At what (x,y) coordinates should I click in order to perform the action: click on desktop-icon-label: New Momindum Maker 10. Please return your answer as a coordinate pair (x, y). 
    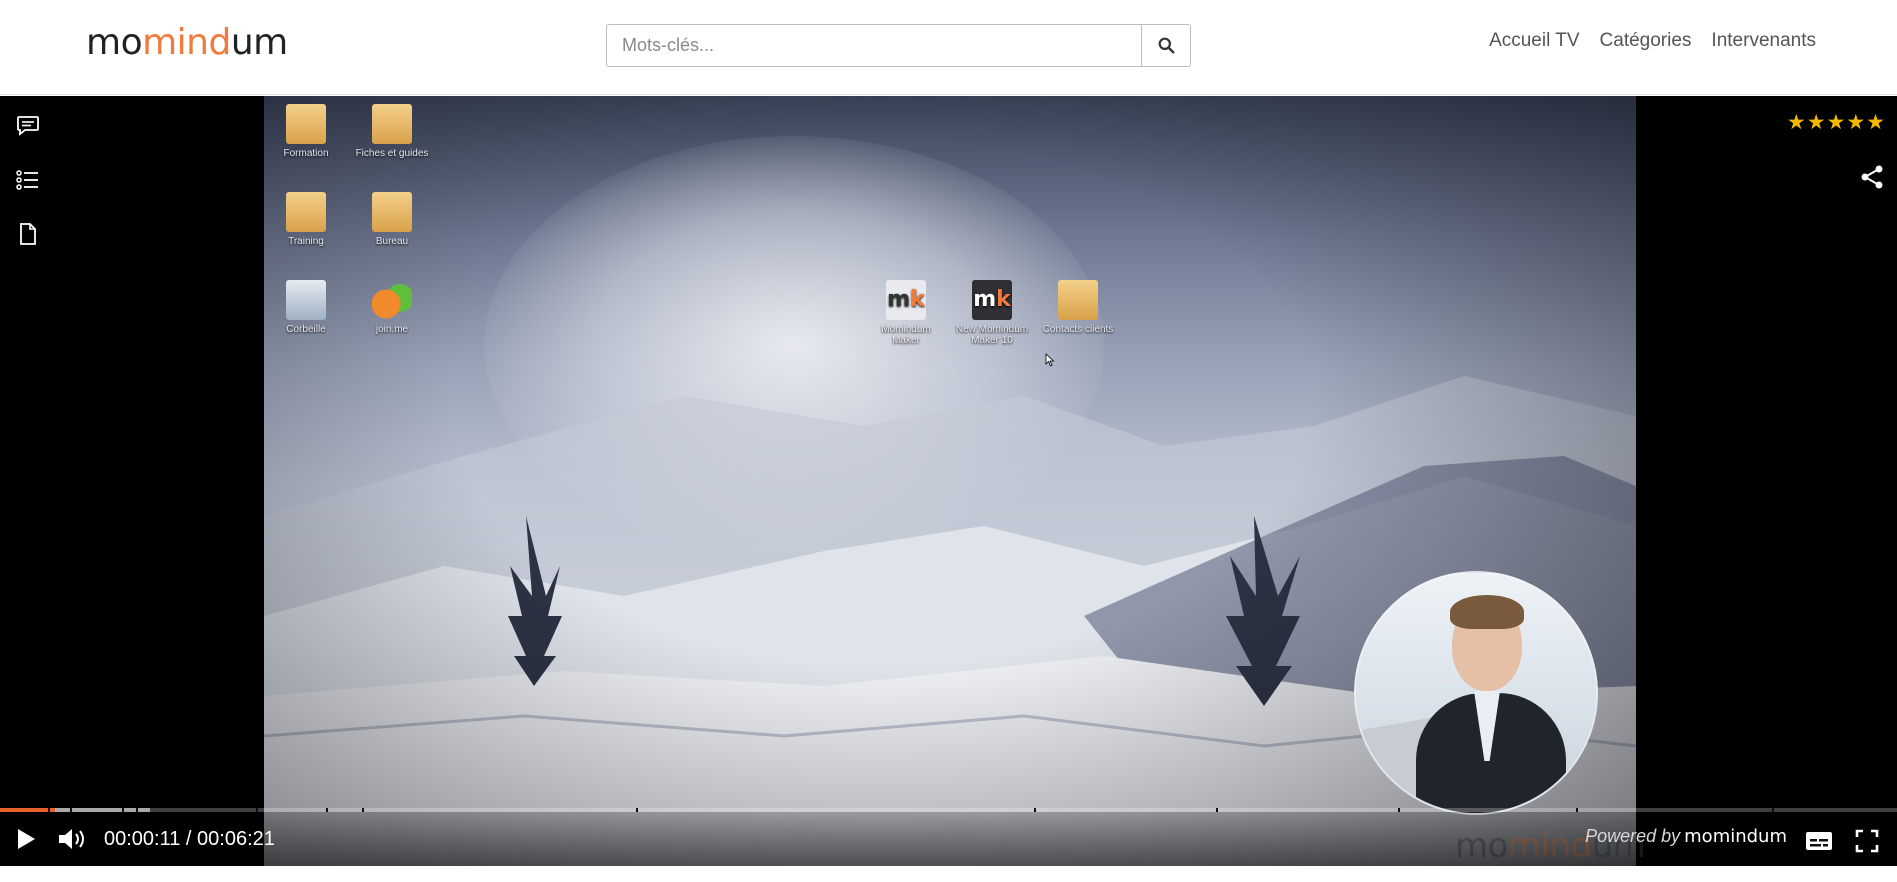
    Looking at the image, I should click on (992, 335).